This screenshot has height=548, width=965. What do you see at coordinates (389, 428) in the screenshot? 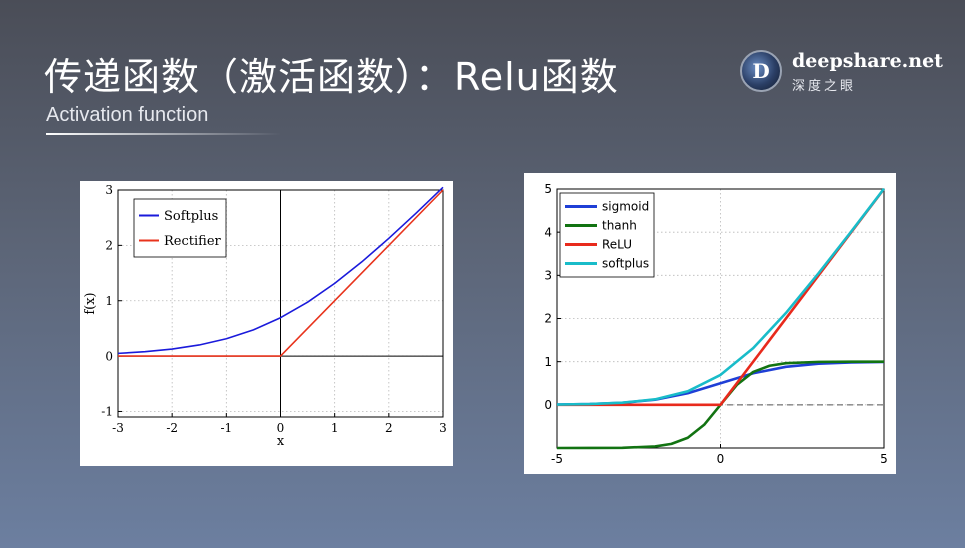
I see `tick-label-x: 2` at bounding box center [389, 428].